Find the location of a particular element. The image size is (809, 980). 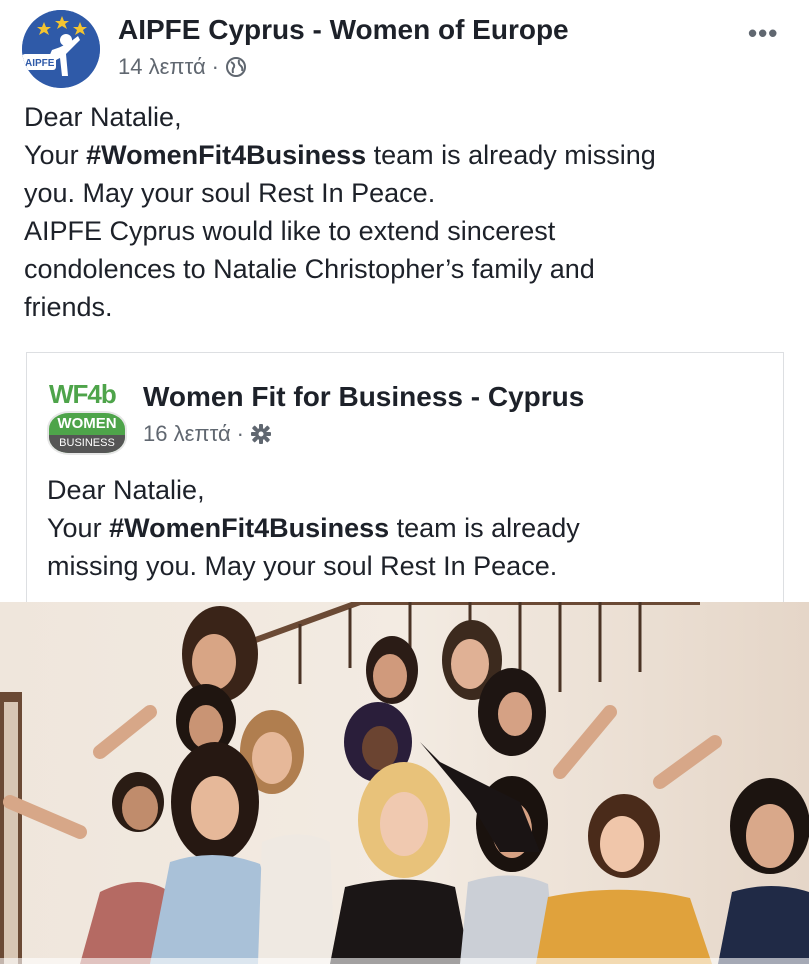

gear-icon is located at coordinates (261, 434).